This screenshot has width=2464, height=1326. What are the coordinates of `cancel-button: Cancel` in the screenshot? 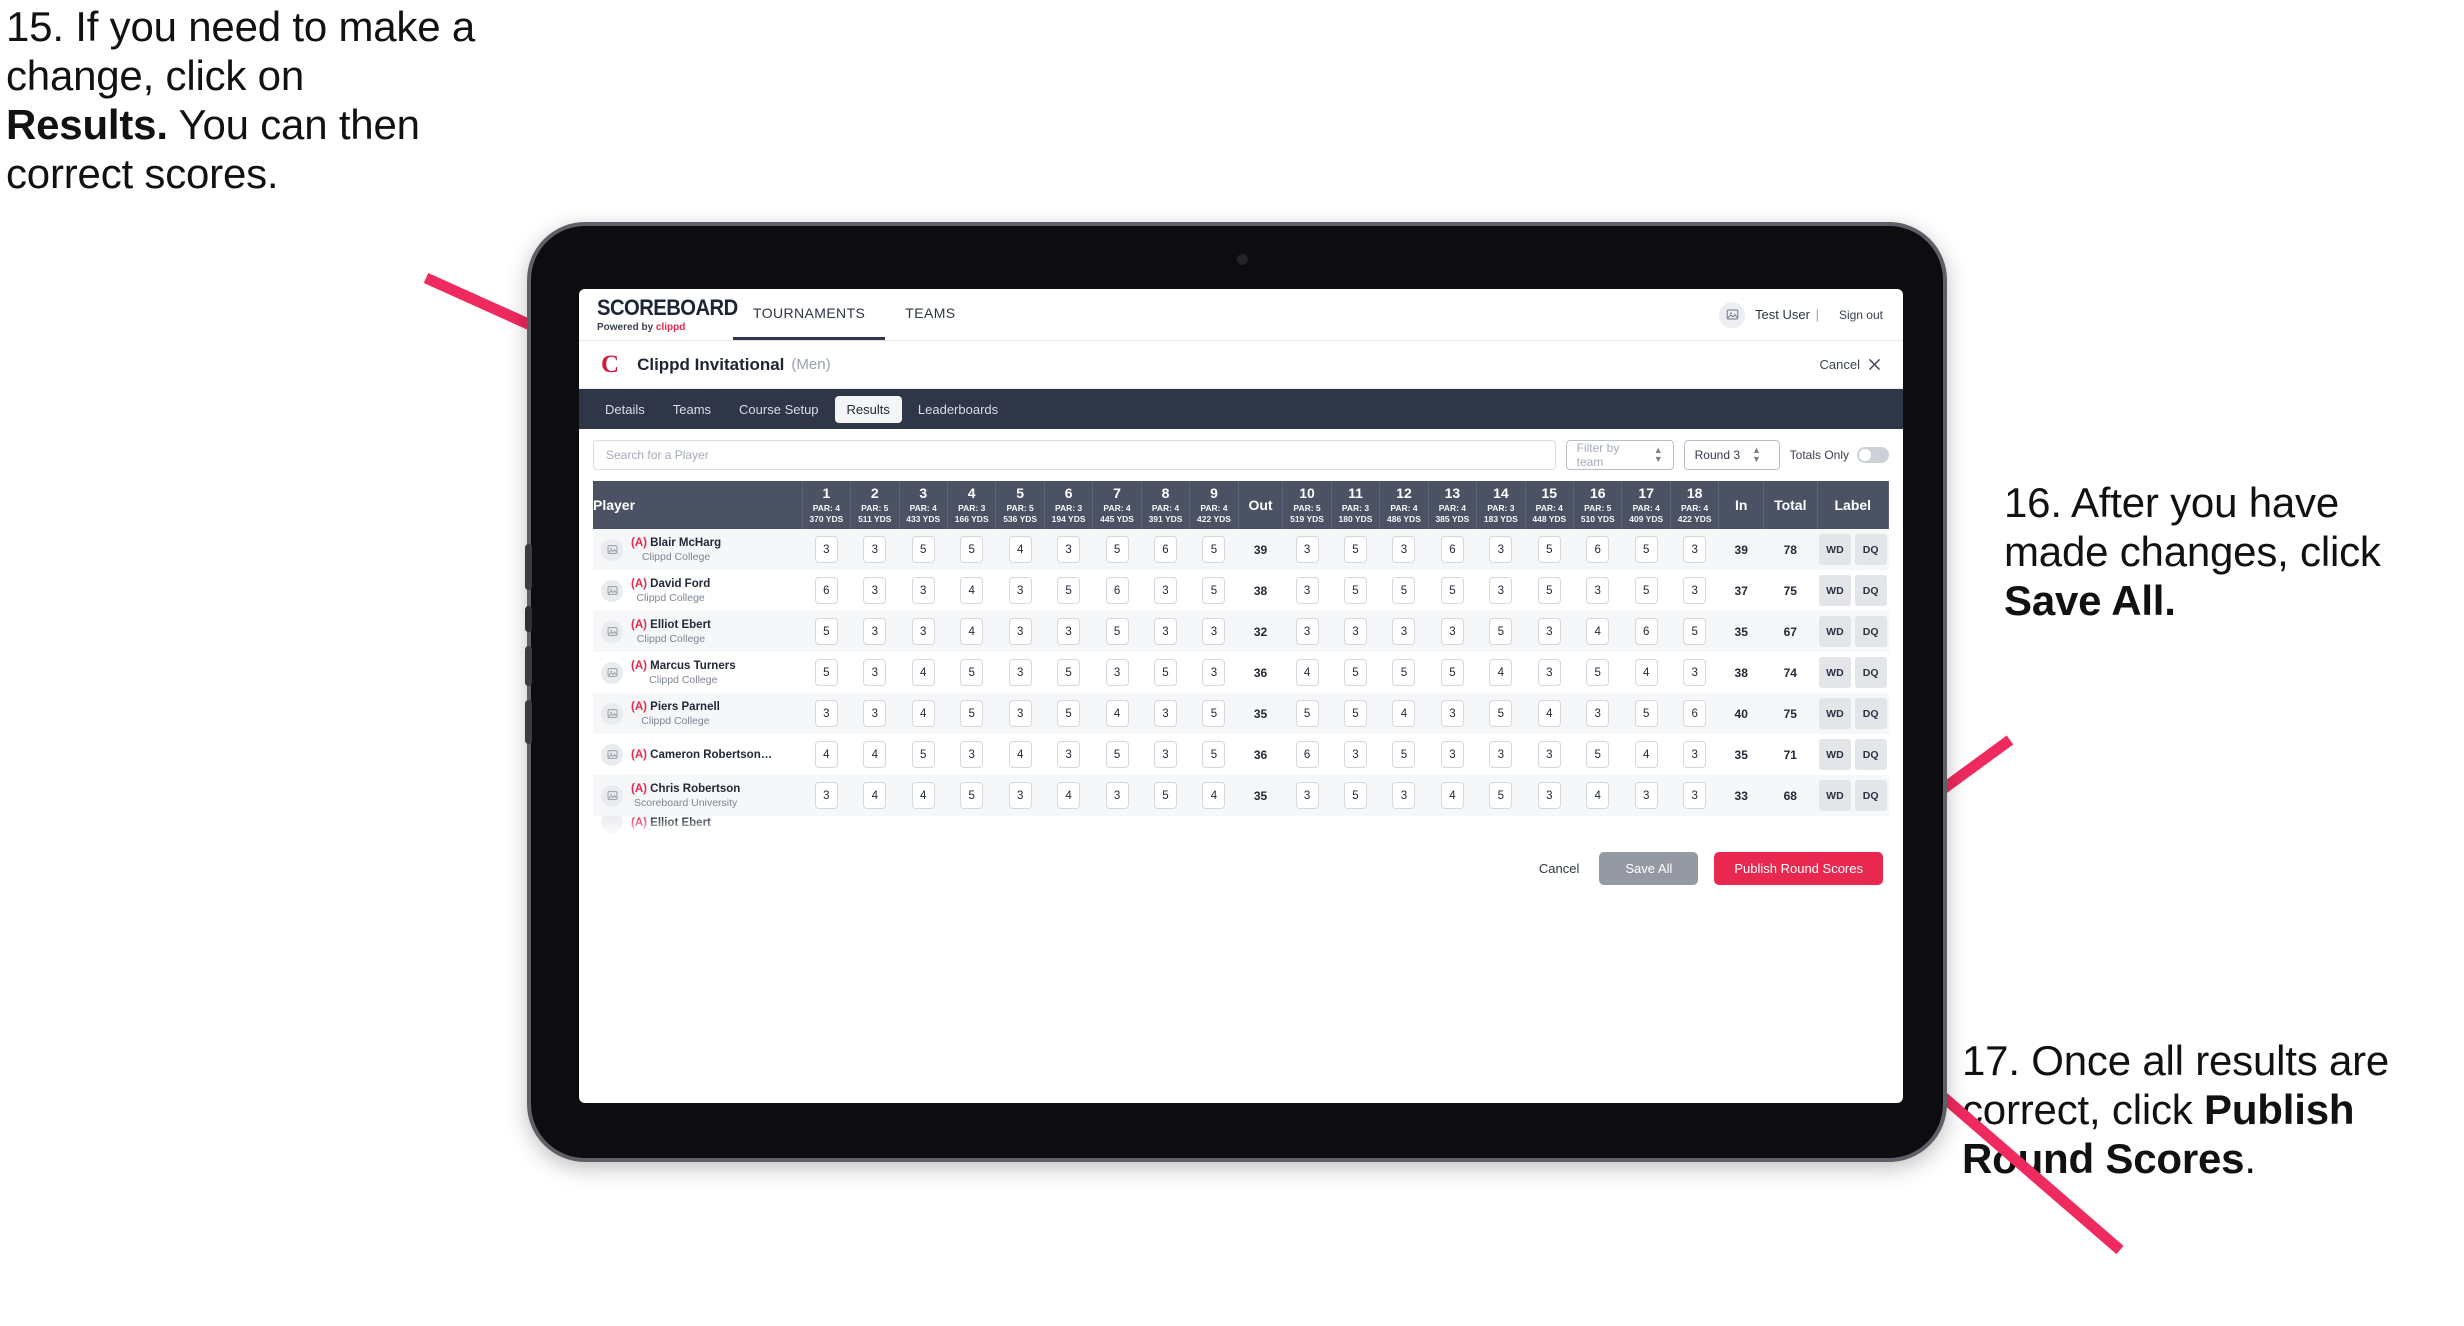 It's located at (1559, 868).